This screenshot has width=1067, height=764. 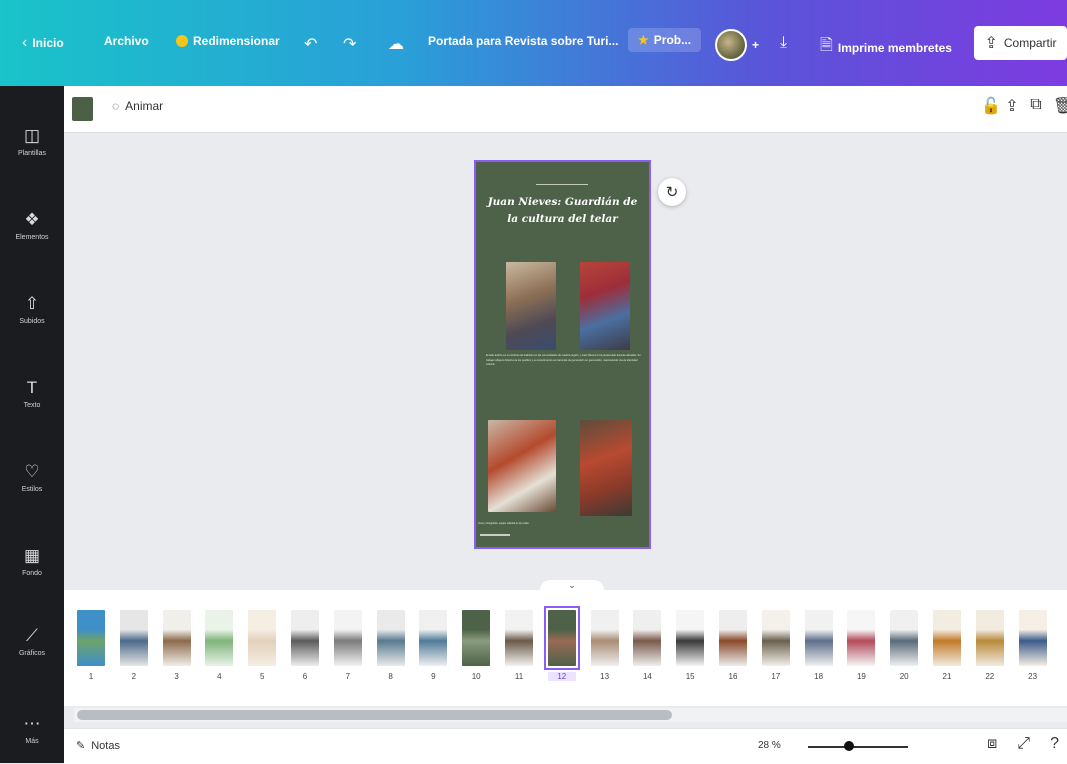 What do you see at coordinates (105, 745) in the screenshot?
I see `notes-label: Notas` at bounding box center [105, 745].